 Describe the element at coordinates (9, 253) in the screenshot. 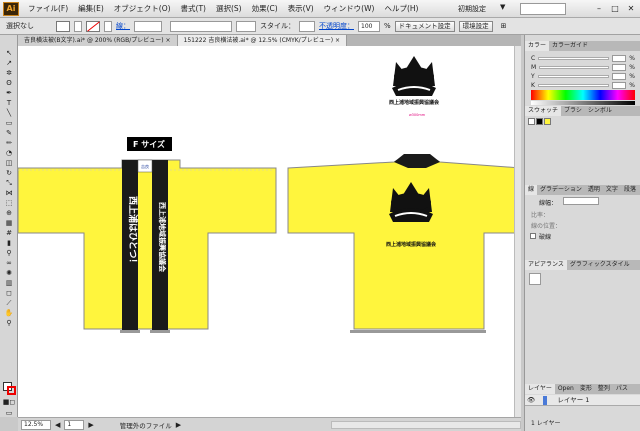

I see `eyedropper-tool-icon: ⚲` at that location.